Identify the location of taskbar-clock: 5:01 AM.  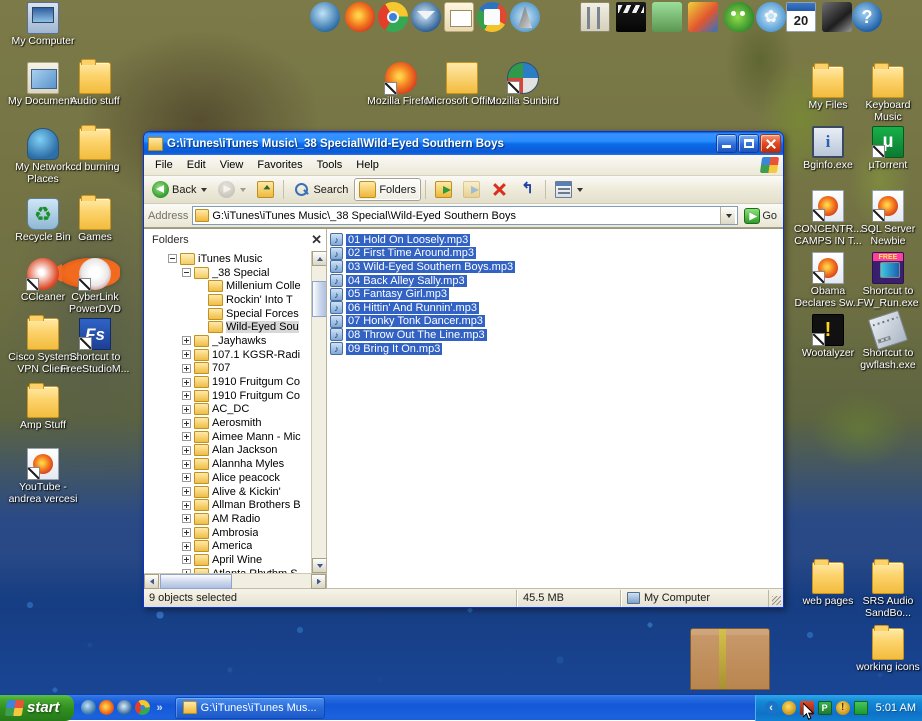
(894, 708).